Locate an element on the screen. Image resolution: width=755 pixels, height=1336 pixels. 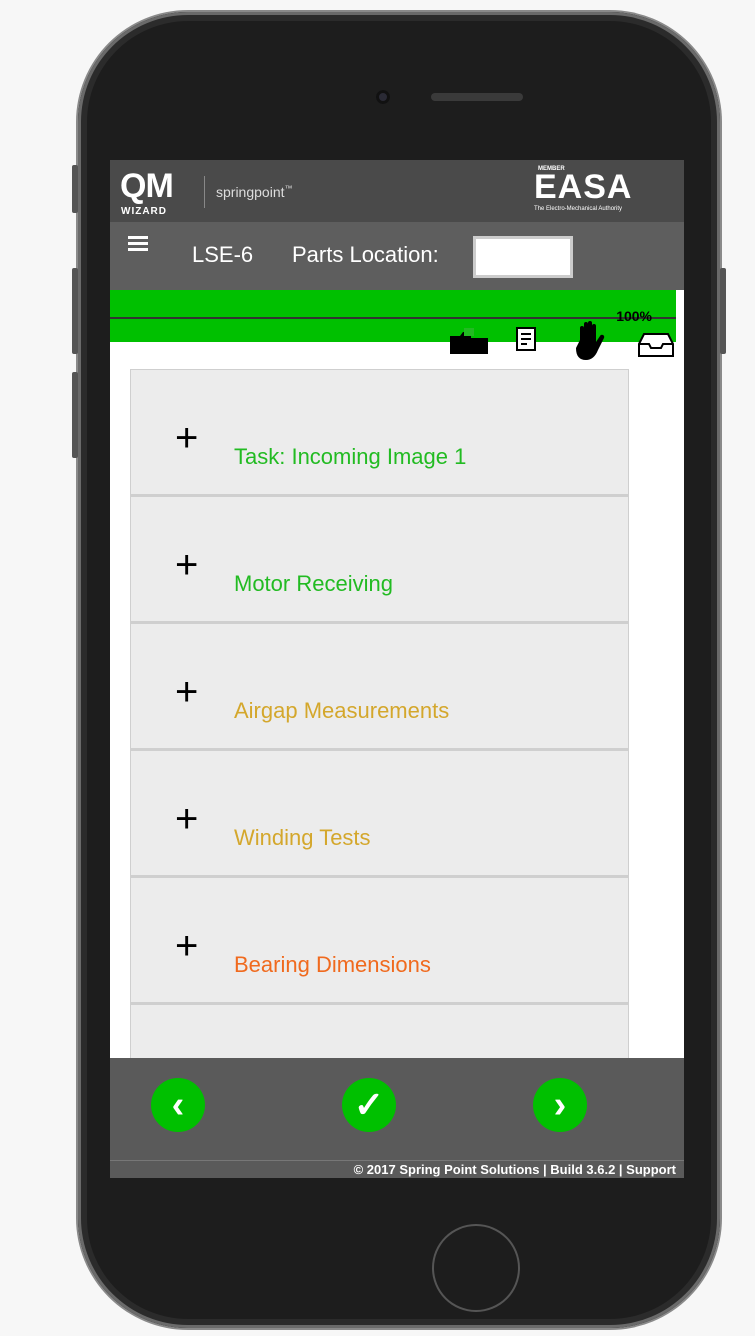
previous-button: ‹ is located at coordinates (178, 1105).